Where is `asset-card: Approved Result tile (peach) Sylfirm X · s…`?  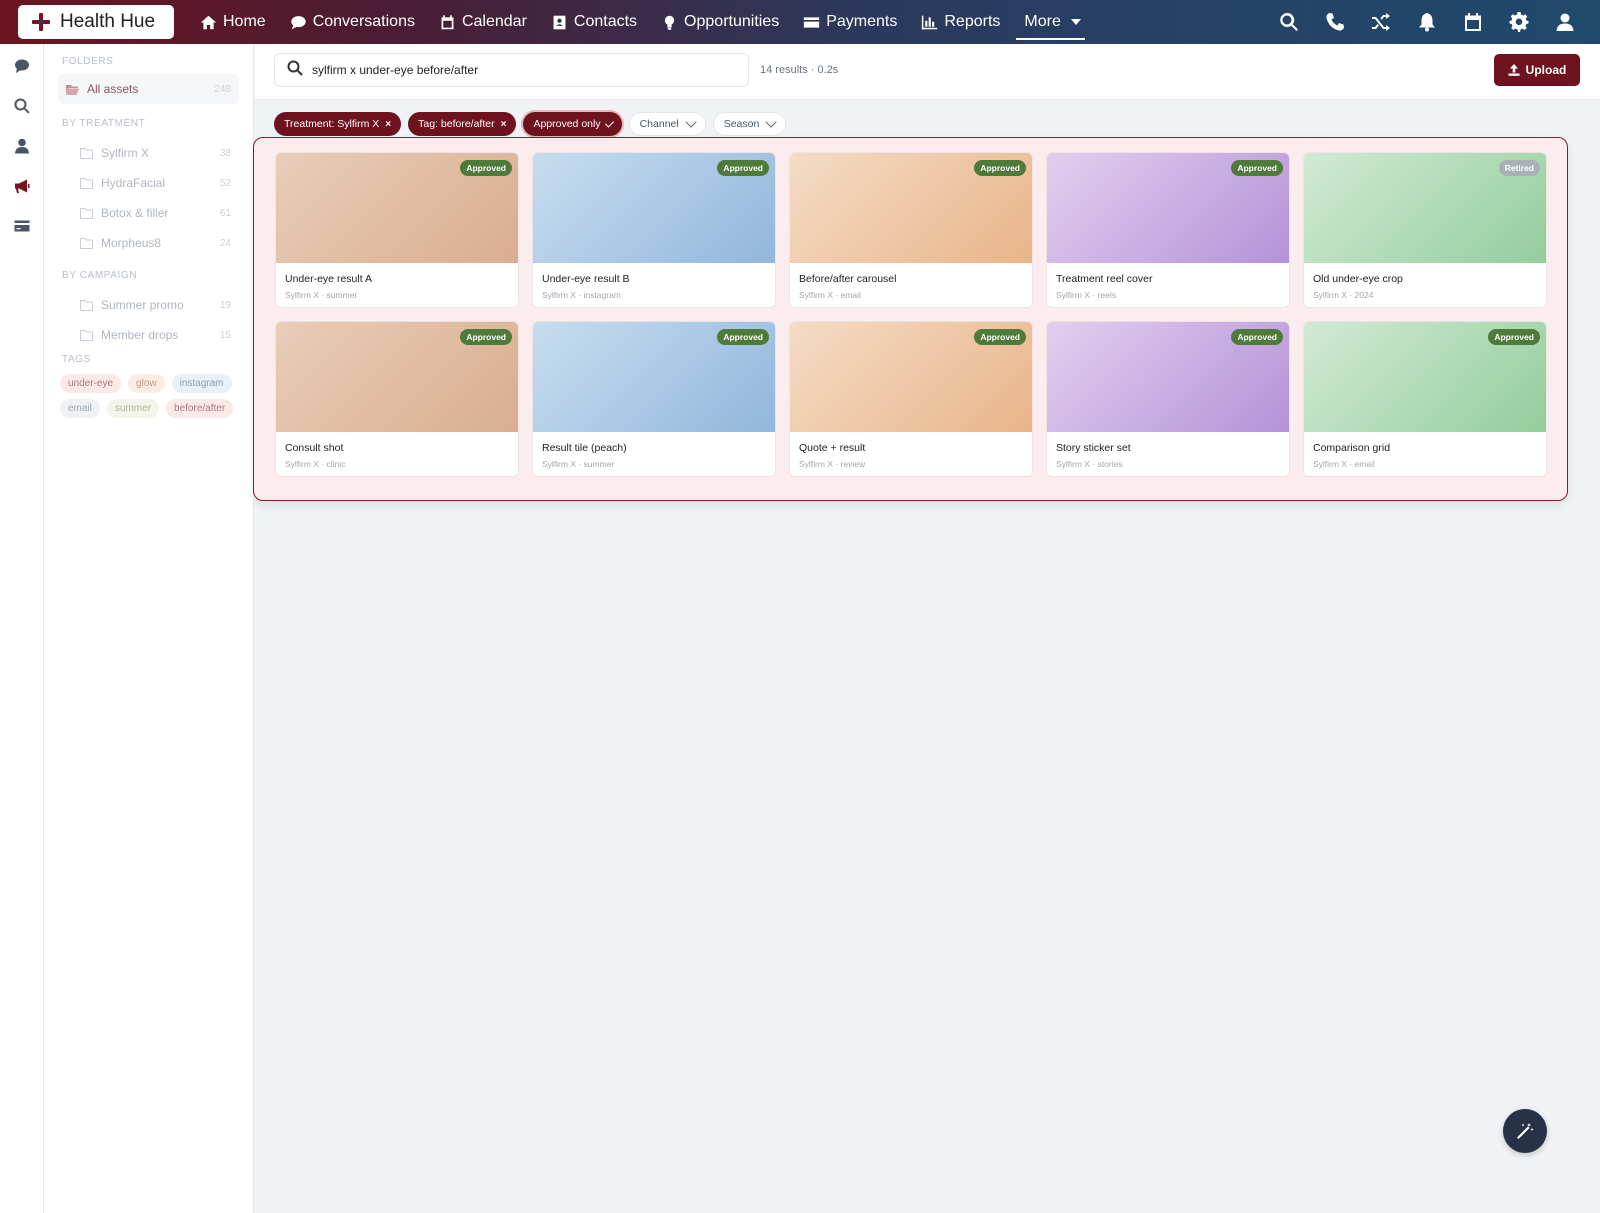
asset-card: Approved Result tile (peach) Sylfirm X · s… is located at coordinates (654, 399).